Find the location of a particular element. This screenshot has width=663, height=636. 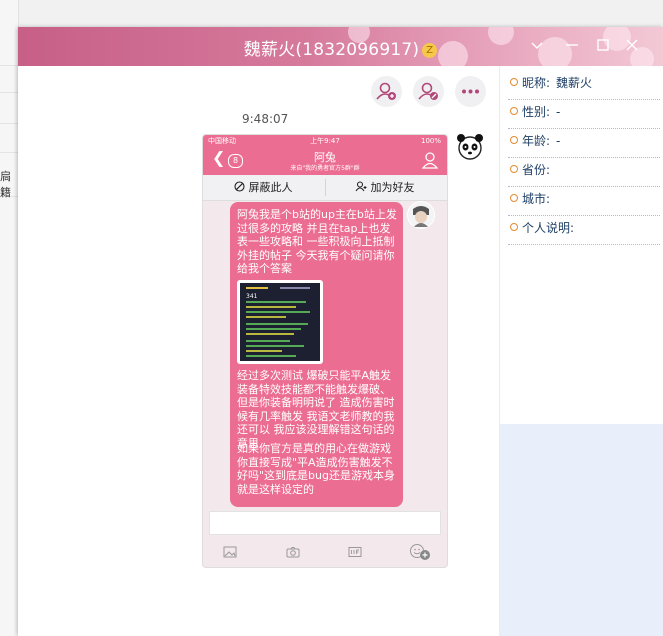

add-friend-action: 加为好友 is located at coordinates (385, 187).